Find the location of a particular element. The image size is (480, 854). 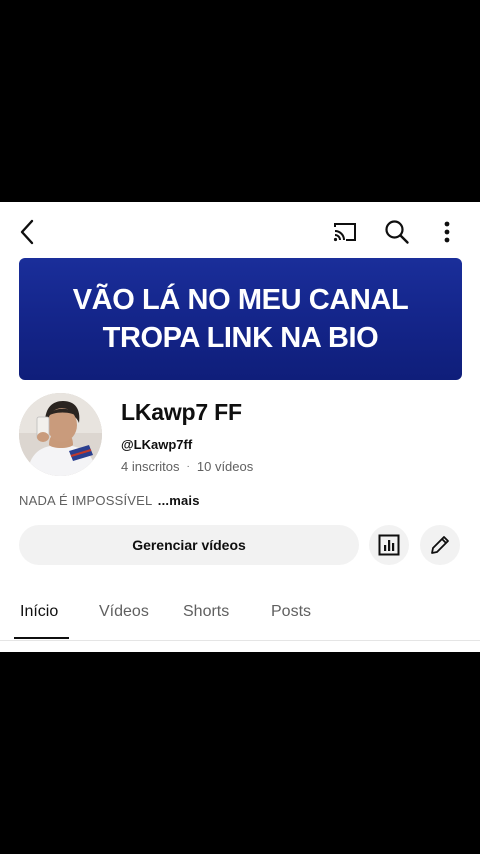

manage-videos-button: Gerenciar vídeos is located at coordinates (189, 545).